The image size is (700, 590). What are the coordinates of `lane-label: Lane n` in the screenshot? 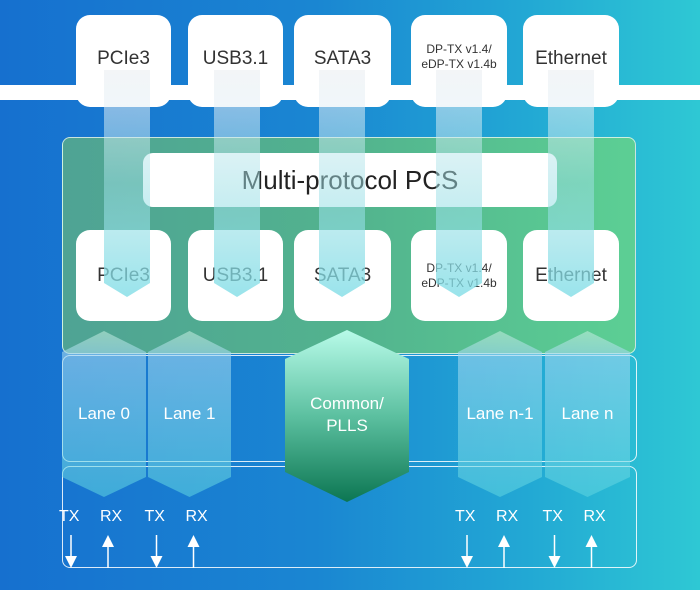 It's located at (587, 413).